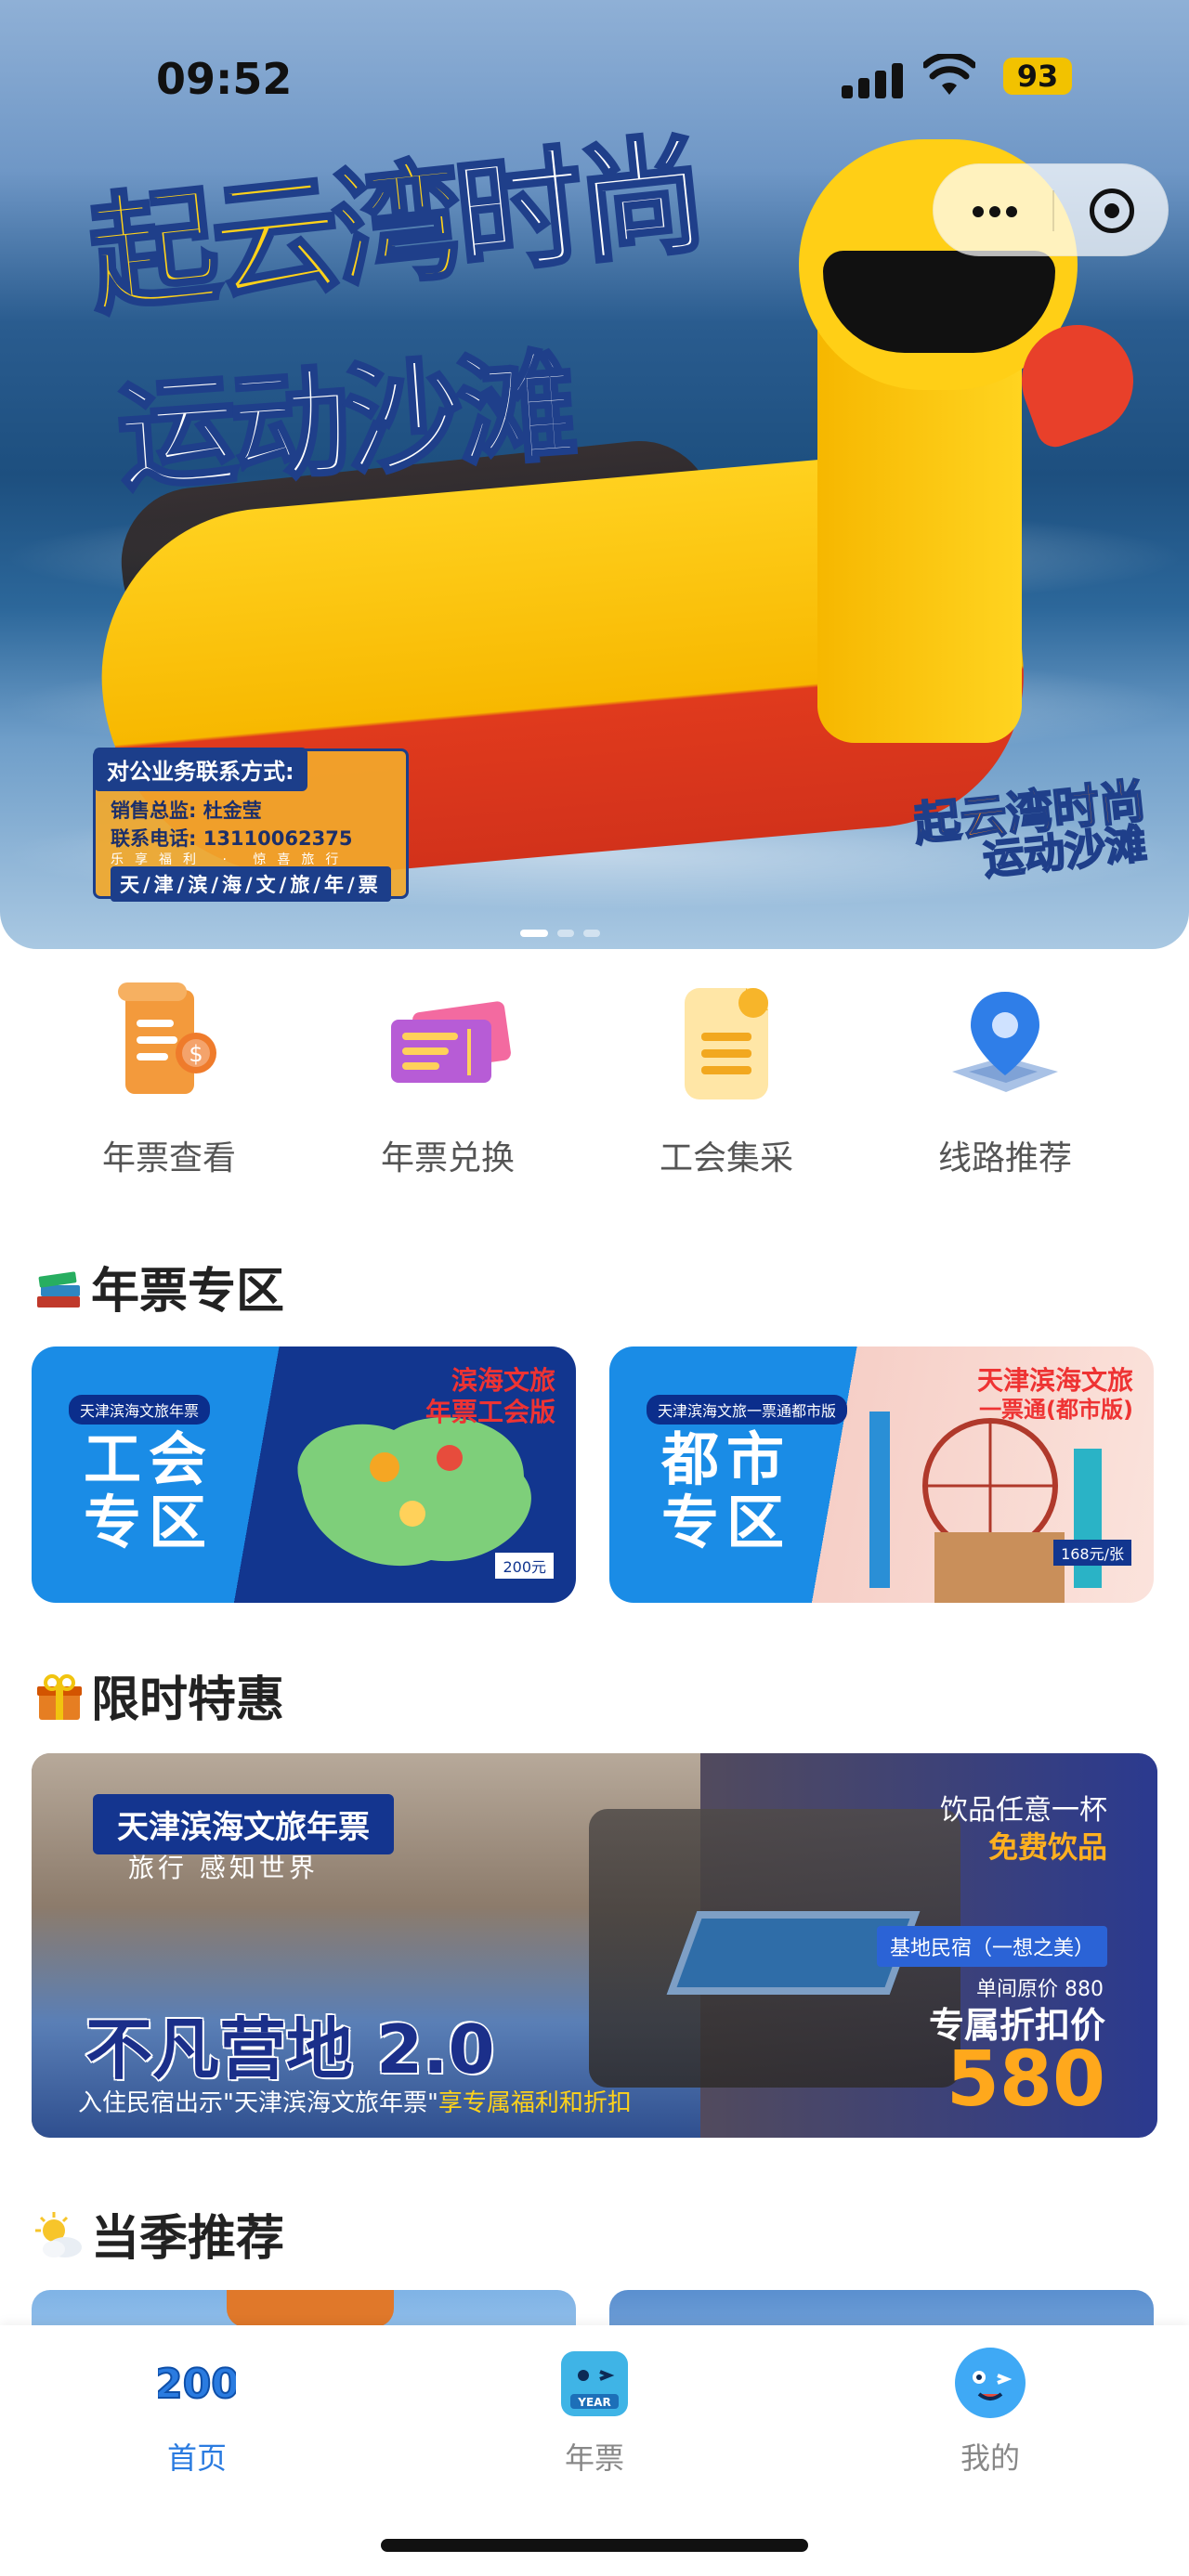 This screenshot has width=1189, height=2576. I want to click on tab-home: 200 首页, so click(197, 2411).